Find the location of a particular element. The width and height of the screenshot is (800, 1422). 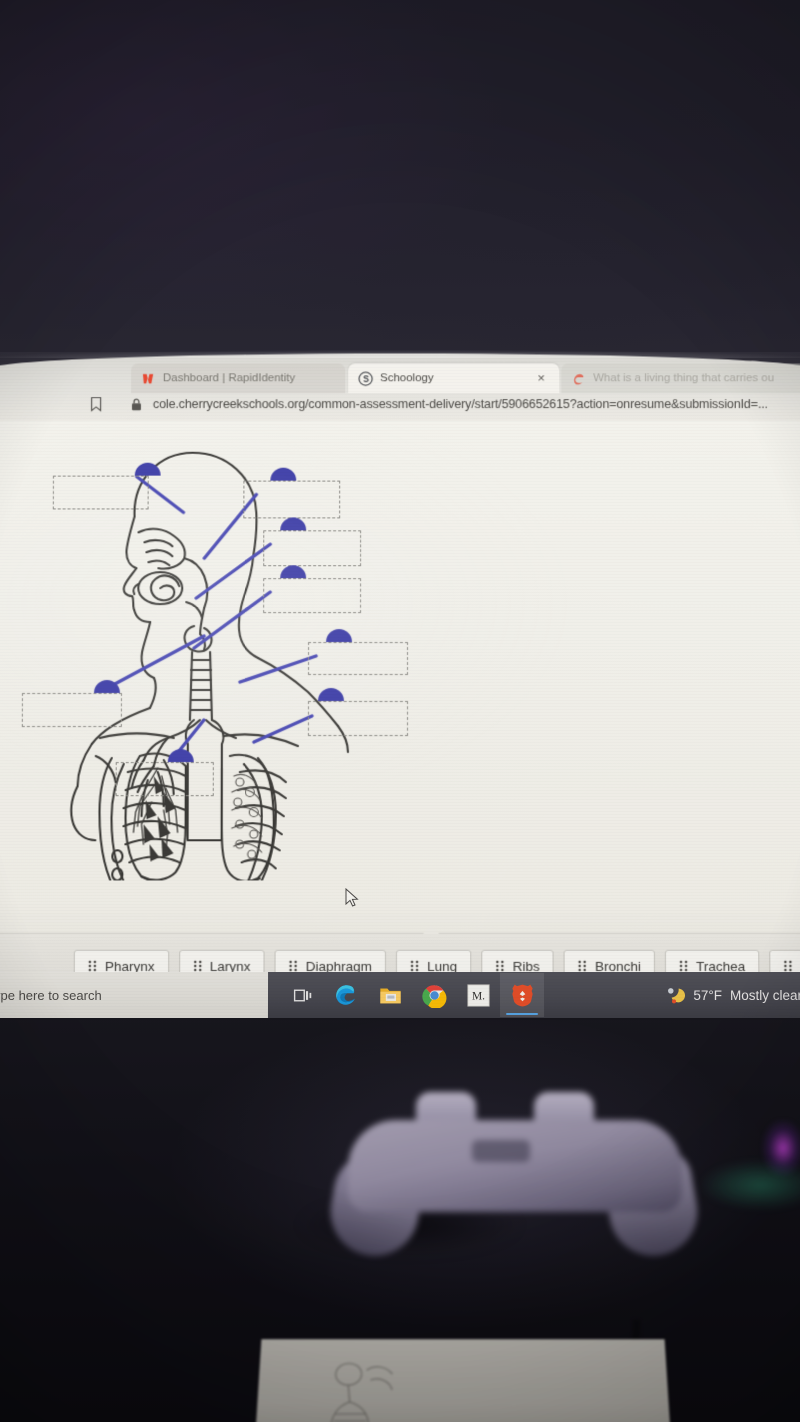

weather-temperature: 57°F is located at coordinates (708, 995).